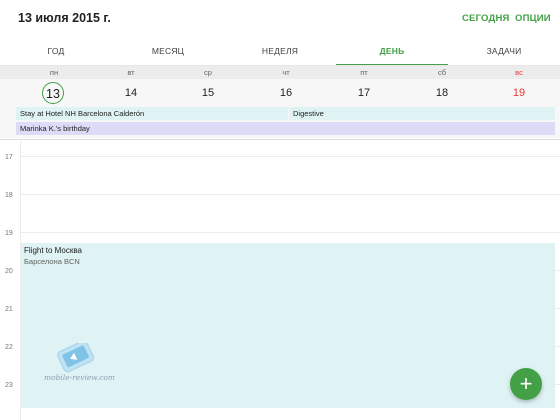 The height and width of the screenshot is (420, 560). I want to click on add-event-button: +, so click(526, 384).